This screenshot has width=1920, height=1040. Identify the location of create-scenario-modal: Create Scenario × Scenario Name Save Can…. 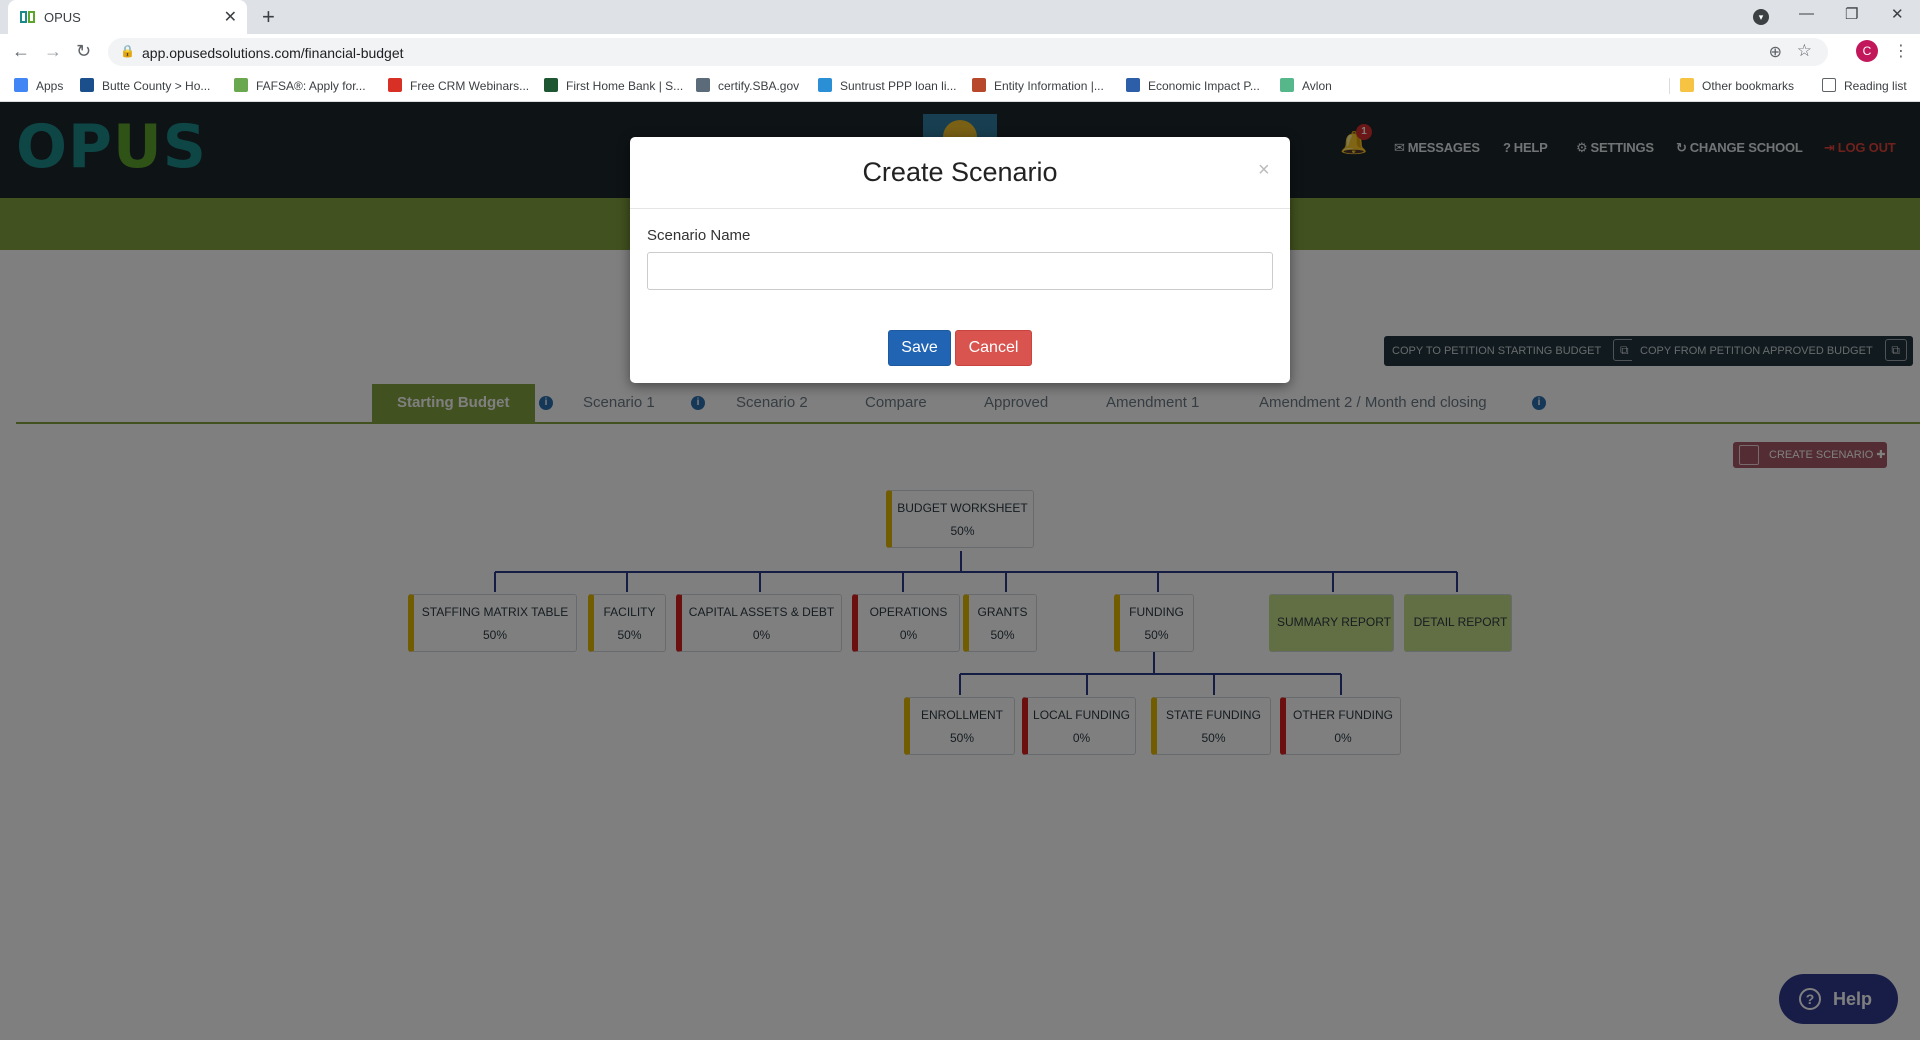
(960, 260).